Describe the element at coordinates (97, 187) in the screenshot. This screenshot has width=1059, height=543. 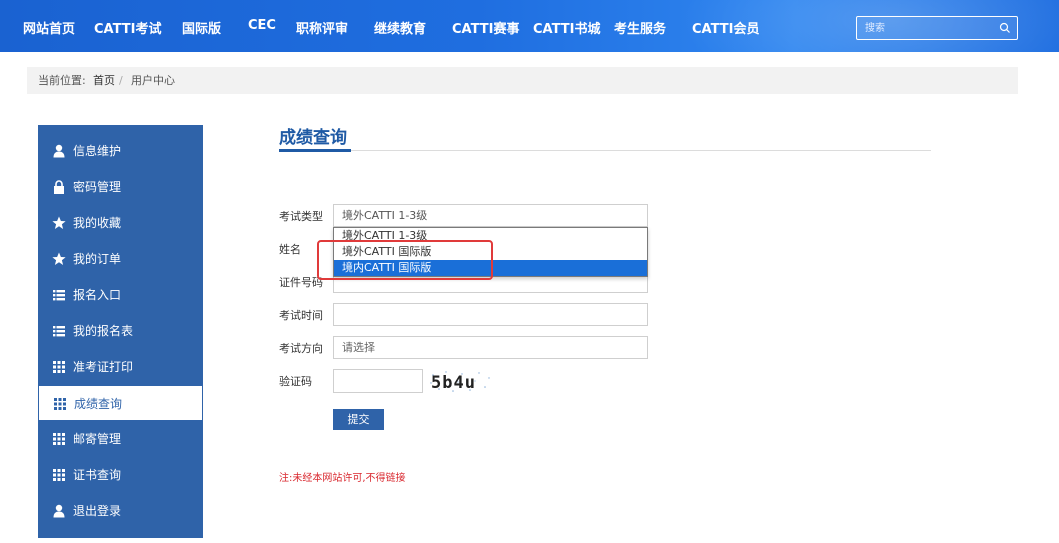
I see `sidebar-item-label: 密码管理` at that location.